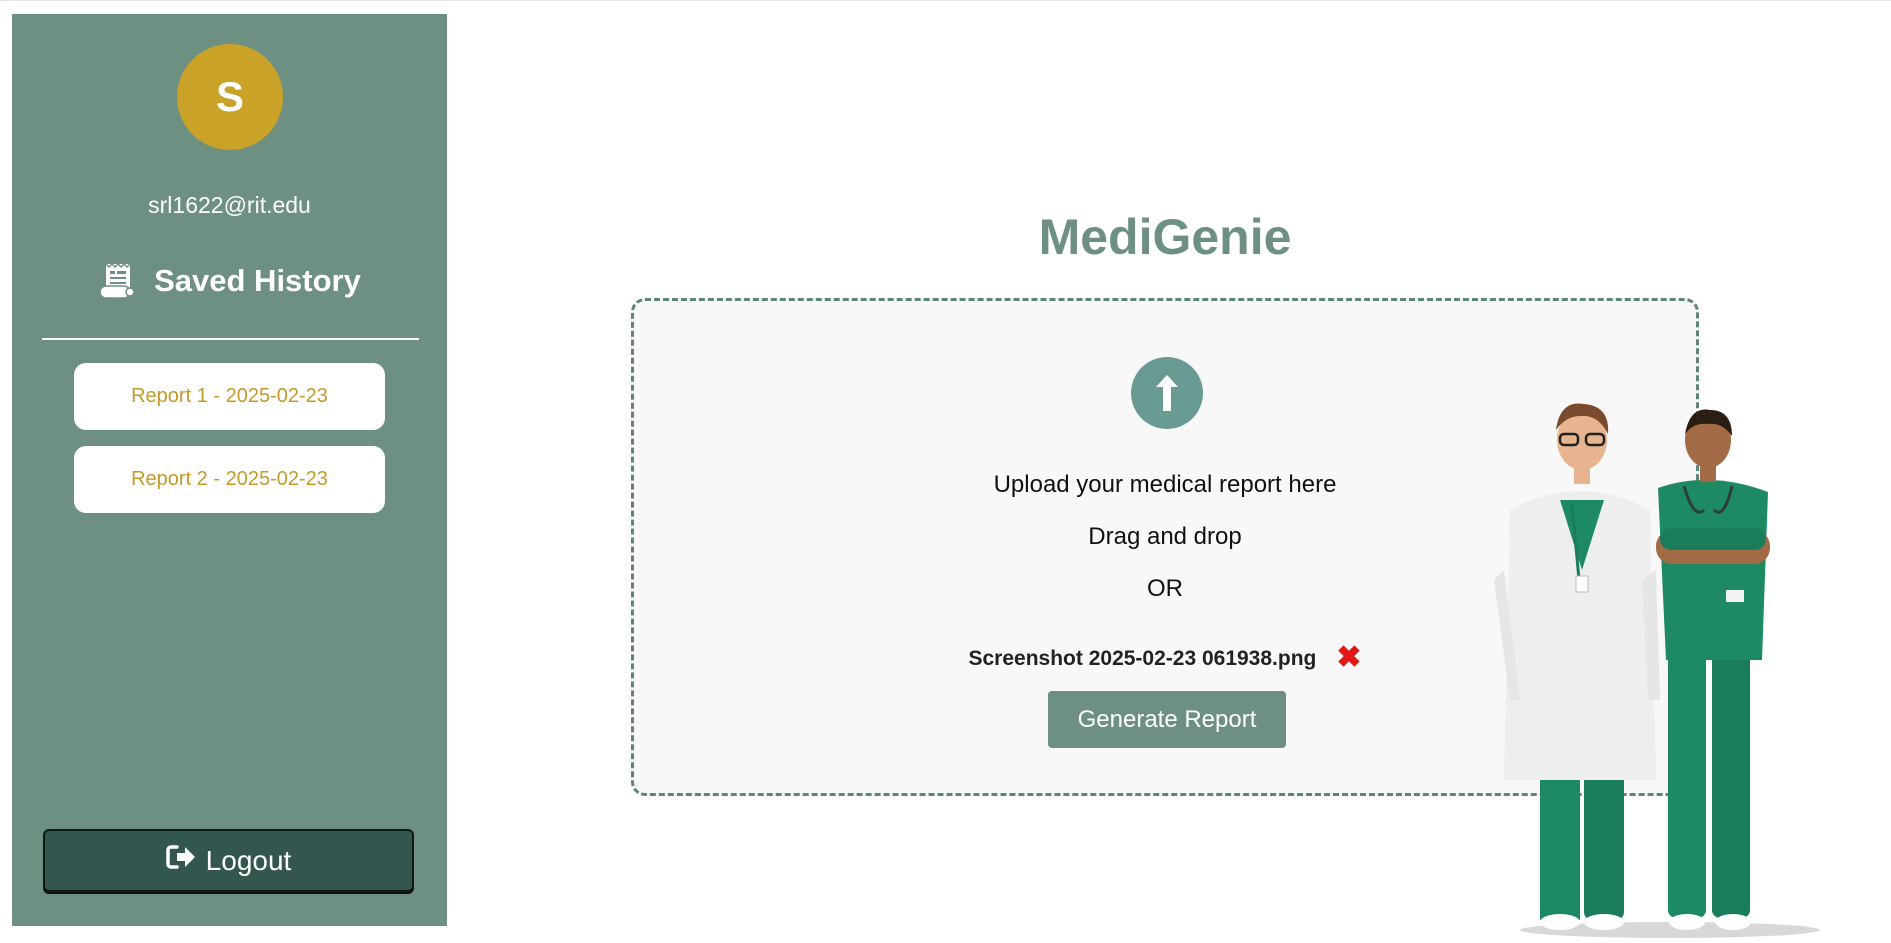  I want to click on history-item-report-1: Report 1 - 2025-02-23, so click(229, 396).